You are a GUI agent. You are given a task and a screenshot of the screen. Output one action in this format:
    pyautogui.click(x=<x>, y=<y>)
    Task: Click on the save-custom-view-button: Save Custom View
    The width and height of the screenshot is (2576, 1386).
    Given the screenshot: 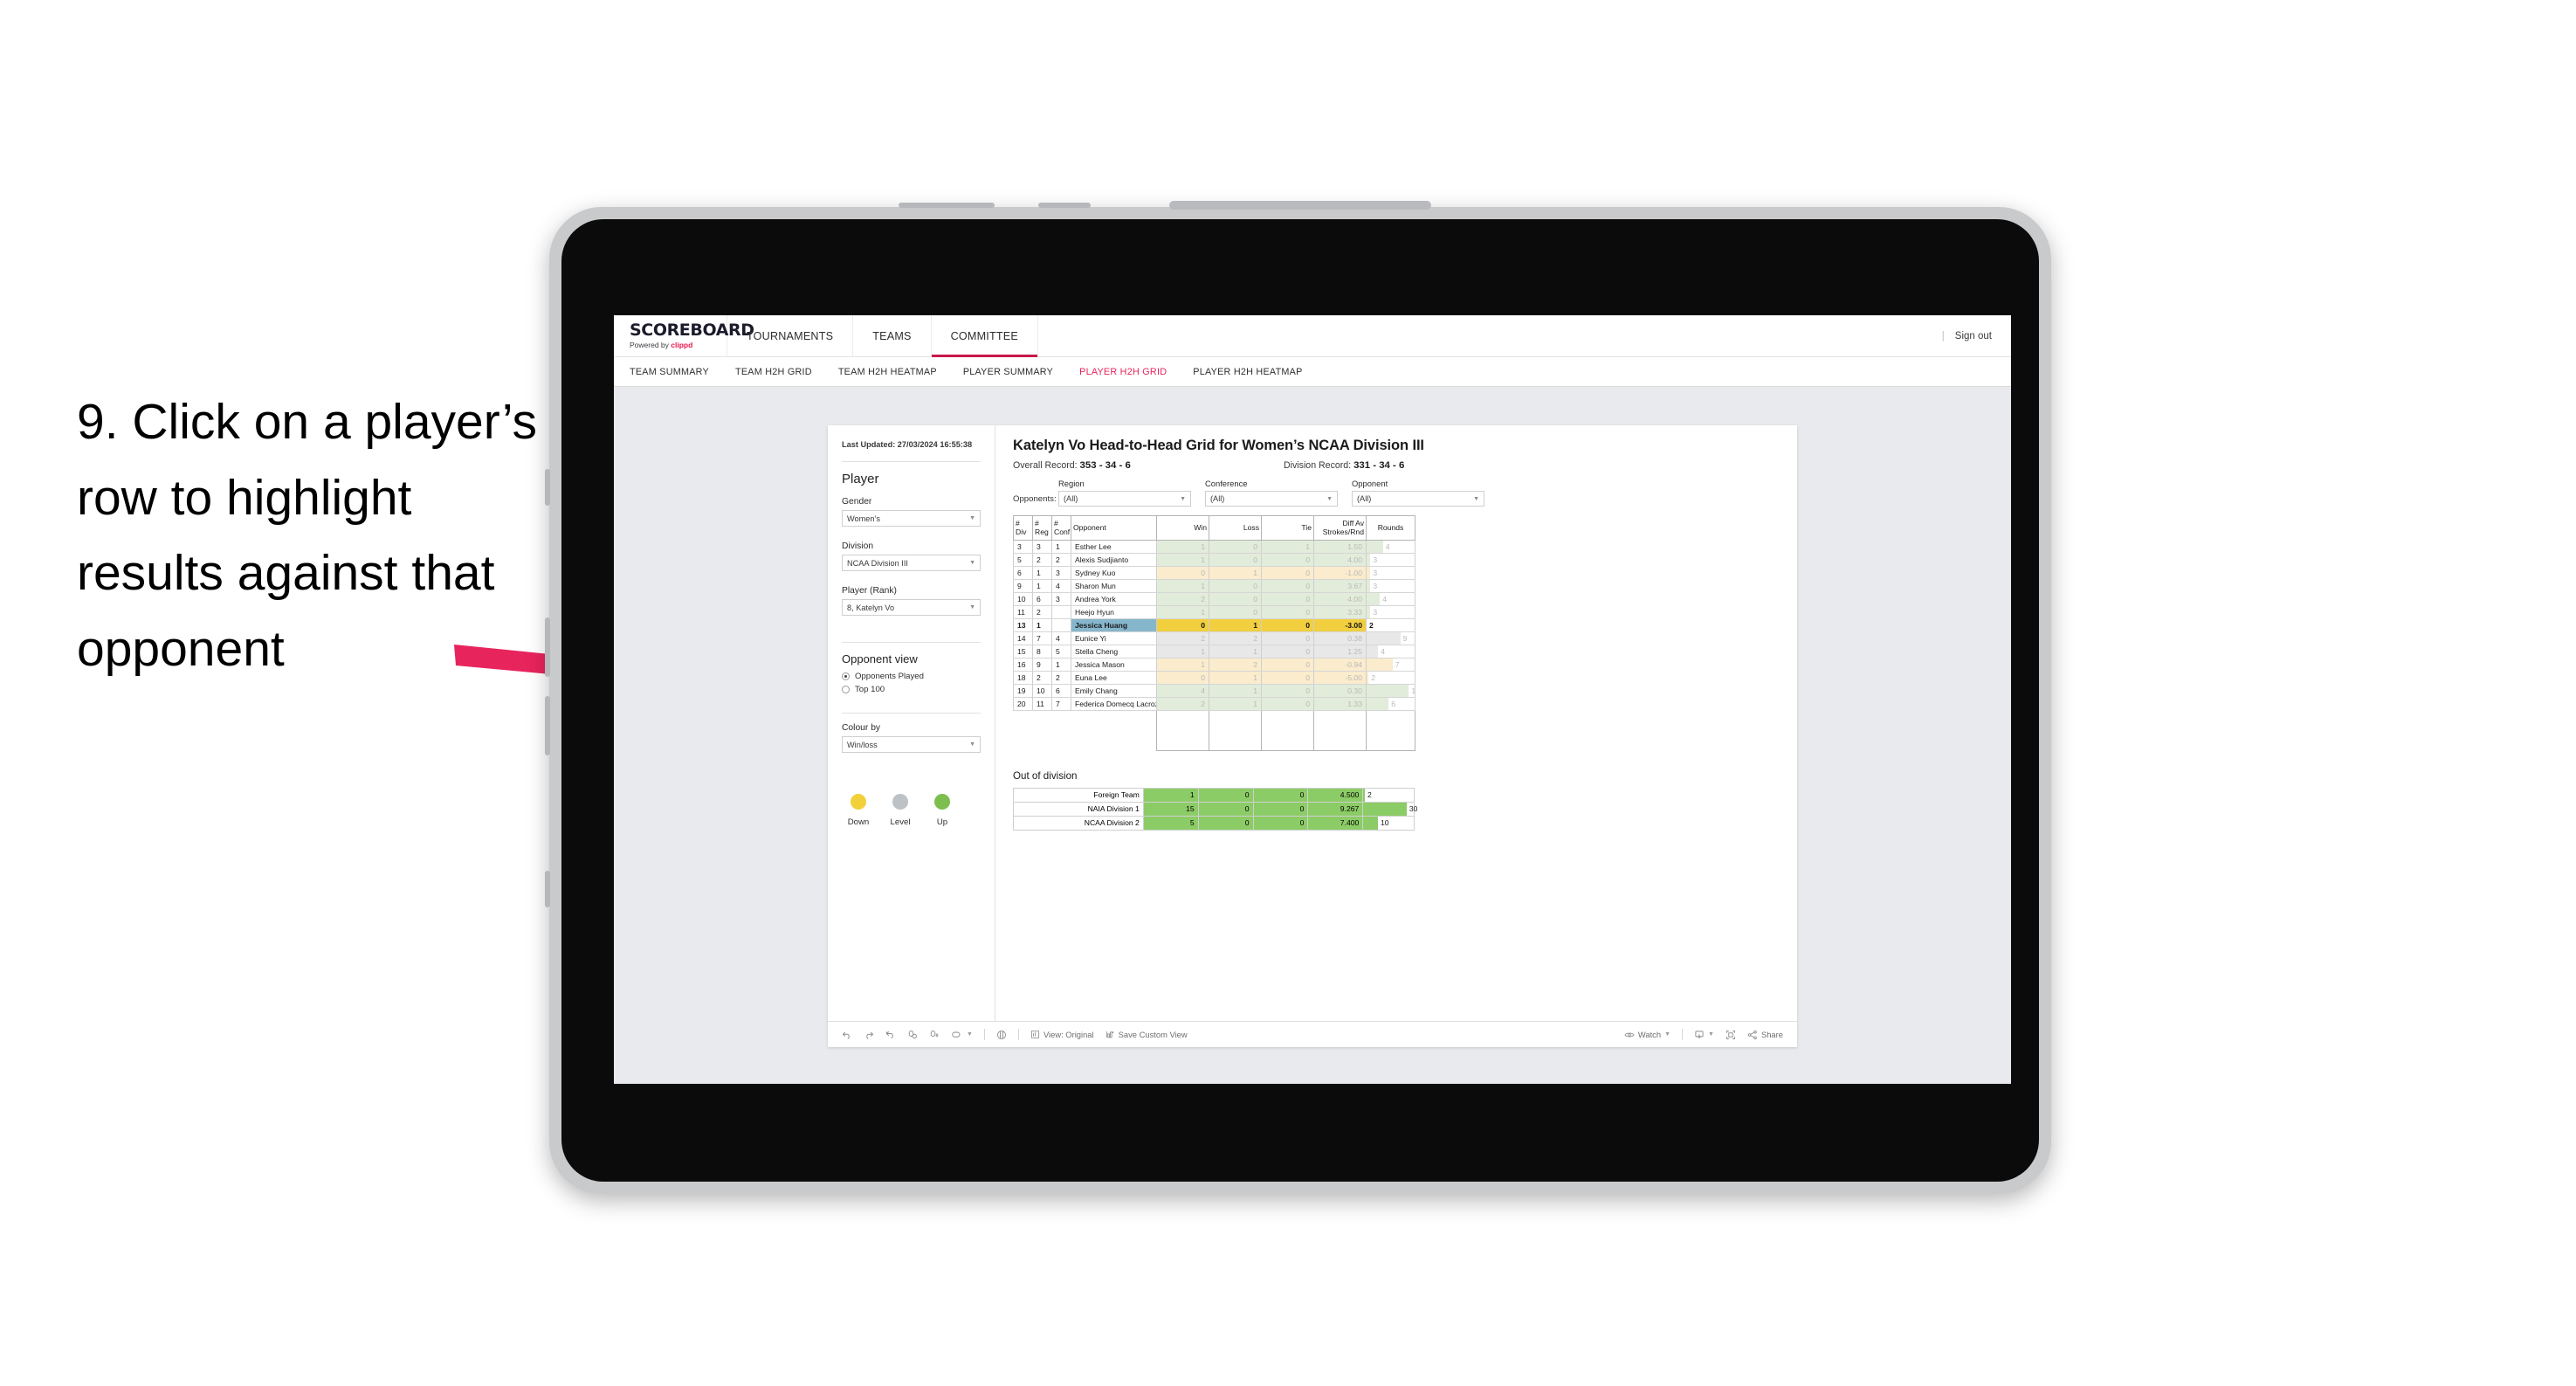 What is the action you would take?
    pyautogui.click(x=1146, y=1034)
    